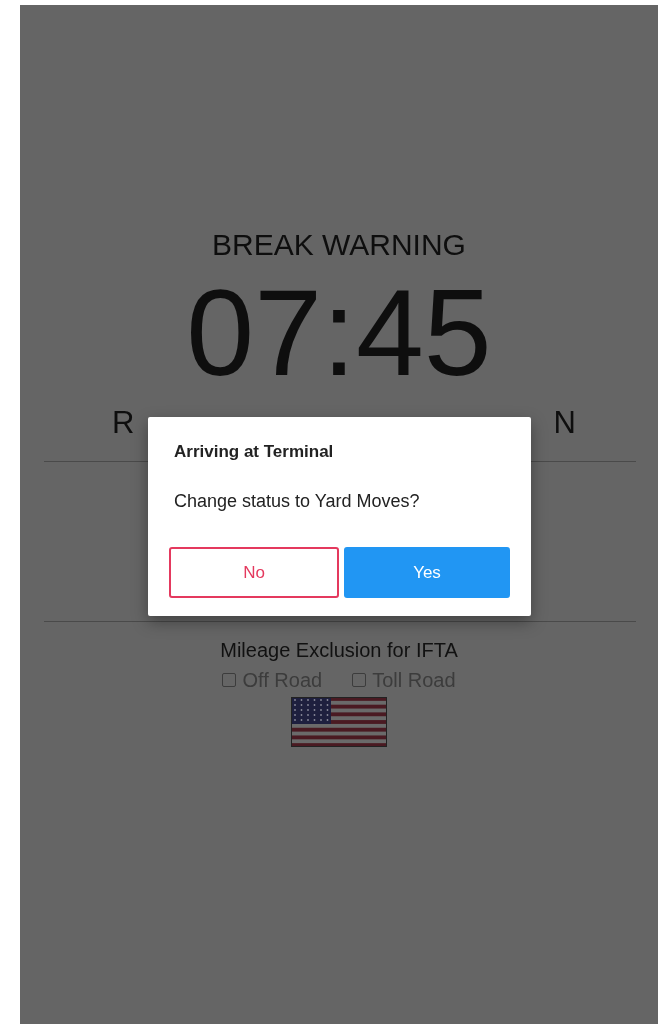 This screenshot has width=658, height=1024. What do you see at coordinates (564, 423) in the screenshot?
I see `status-text: N` at bounding box center [564, 423].